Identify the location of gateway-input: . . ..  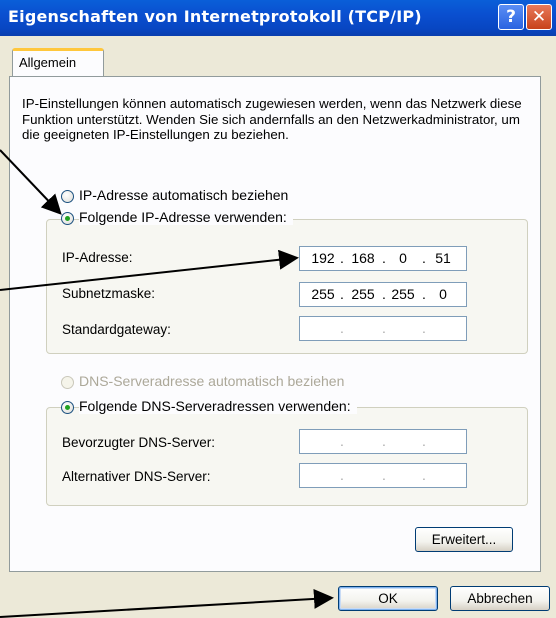
(383, 328).